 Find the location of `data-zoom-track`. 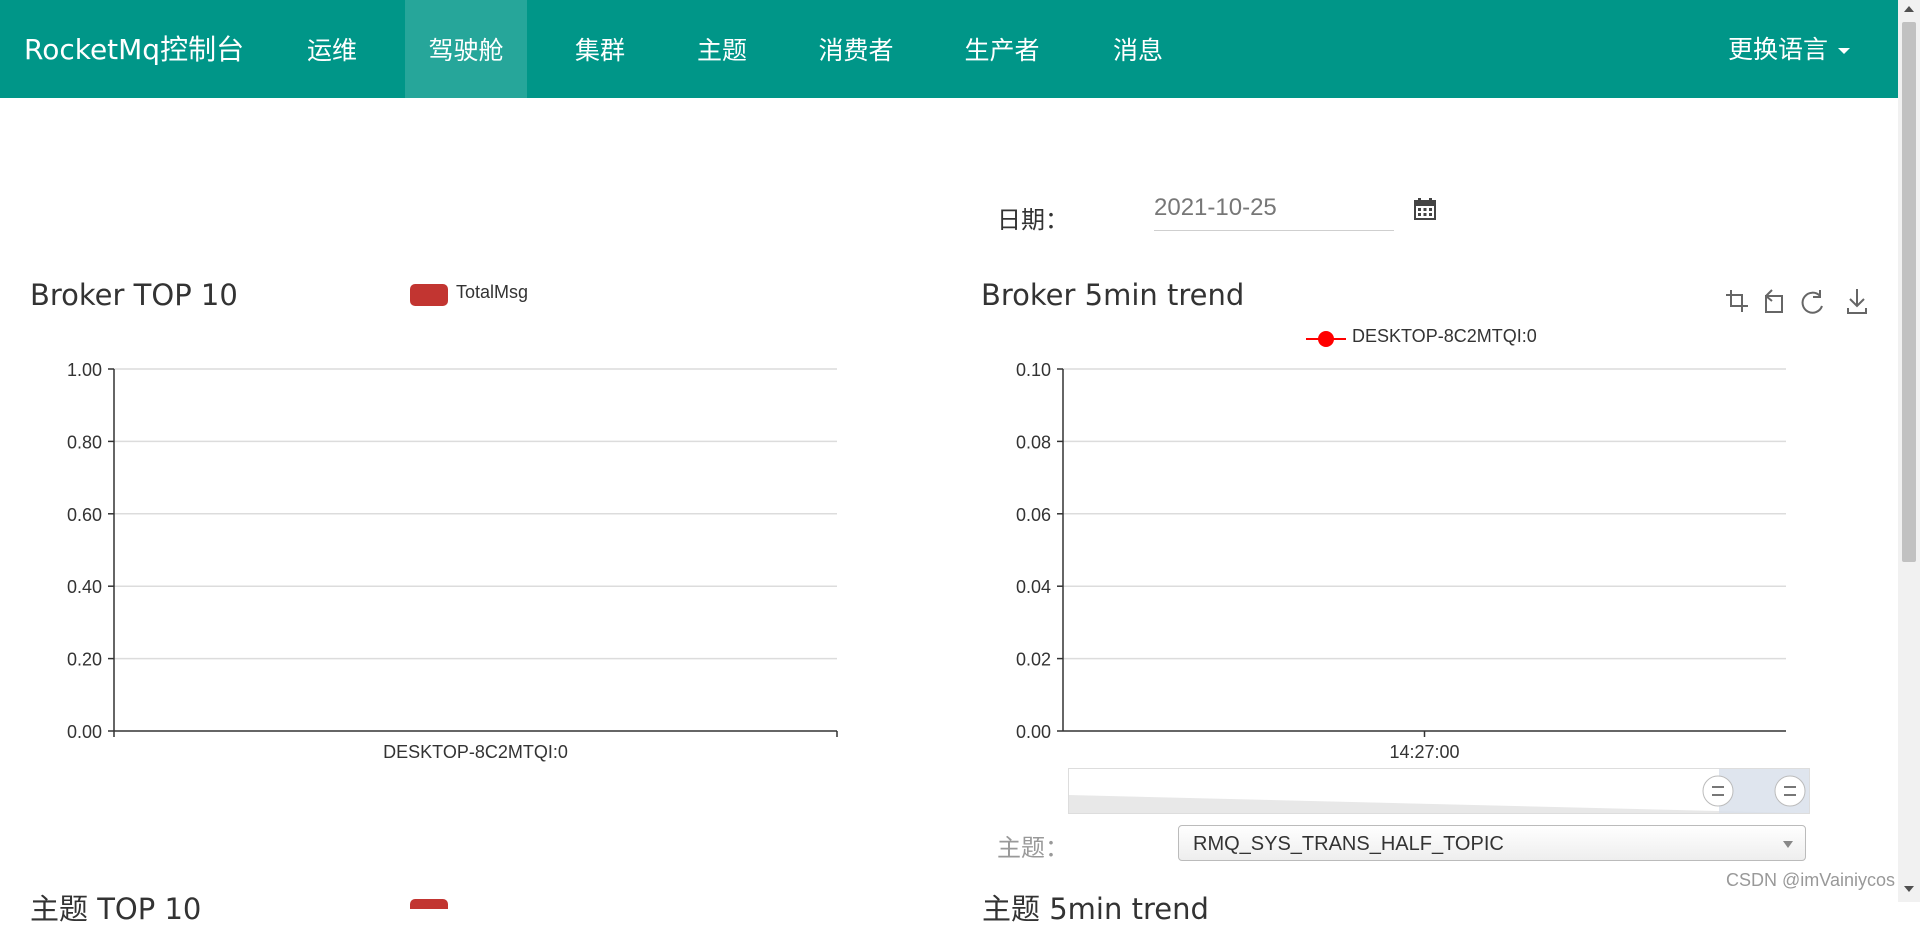

data-zoom-track is located at coordinates (1439, 791).